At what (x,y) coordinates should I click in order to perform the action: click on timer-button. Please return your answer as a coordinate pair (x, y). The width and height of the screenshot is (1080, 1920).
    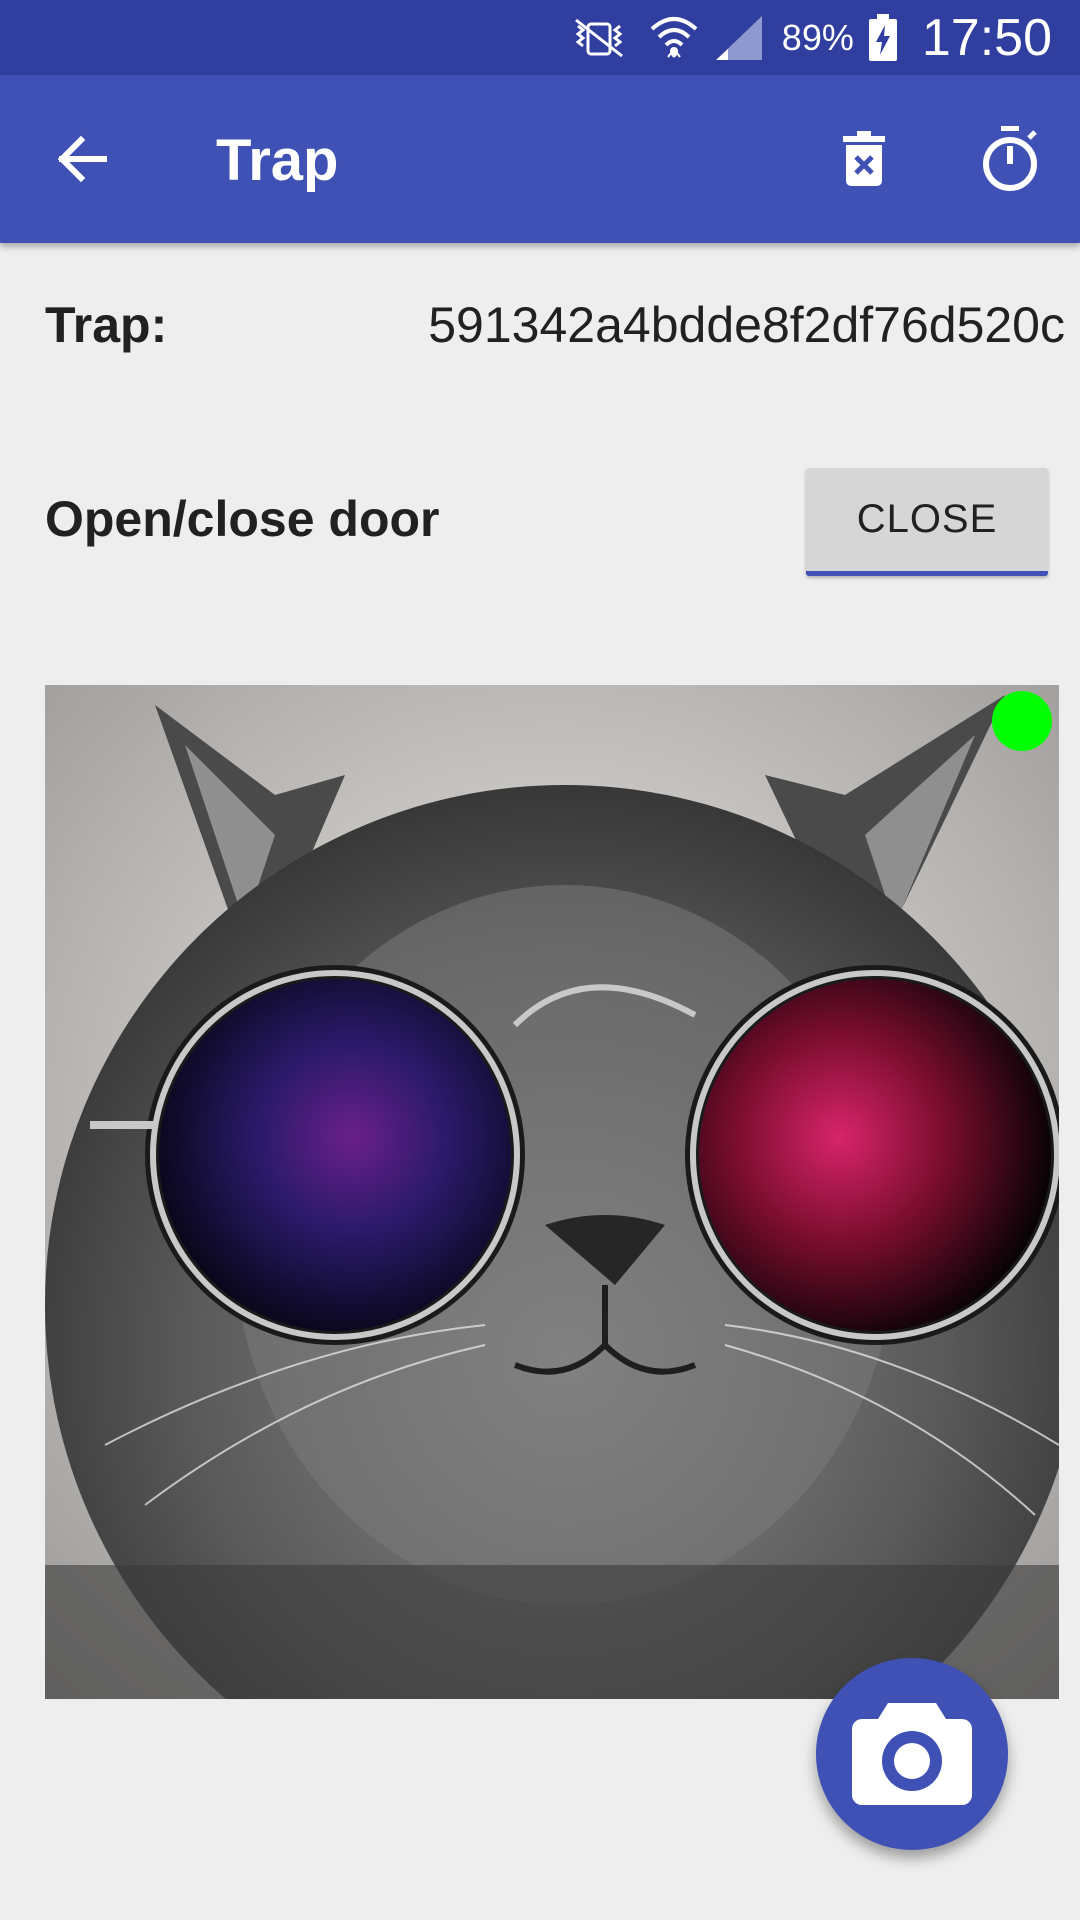
    Looking at the image, I should click on (1010, 161).